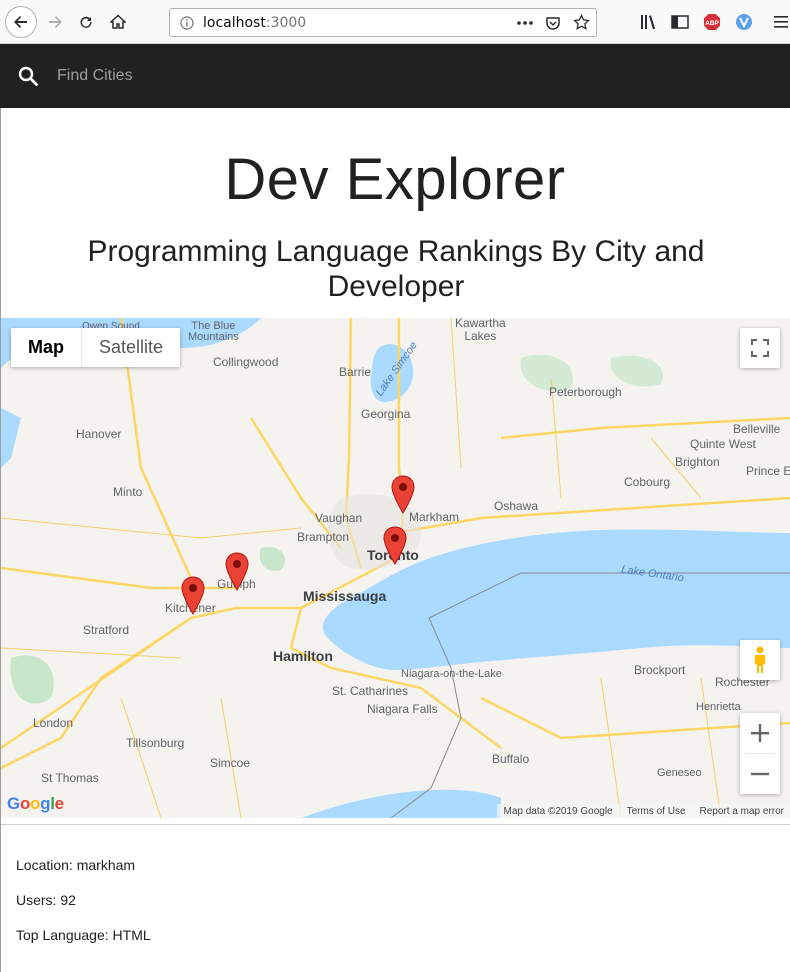 This screenshot has width=790, height=972. Describe the element at coordinates (697, 462) in the screenshot. I see `map-label-brighton: Brighton` at that location.